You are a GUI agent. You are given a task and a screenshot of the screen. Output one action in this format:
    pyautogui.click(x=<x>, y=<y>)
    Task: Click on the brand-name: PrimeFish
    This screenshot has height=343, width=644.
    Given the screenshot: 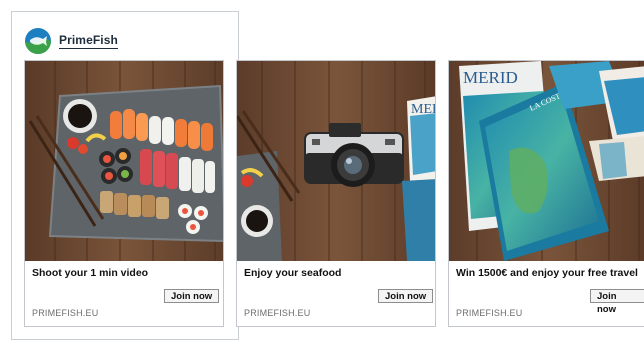 What is the action you would take?
    pyautogui.click(x=88, y=41)
    